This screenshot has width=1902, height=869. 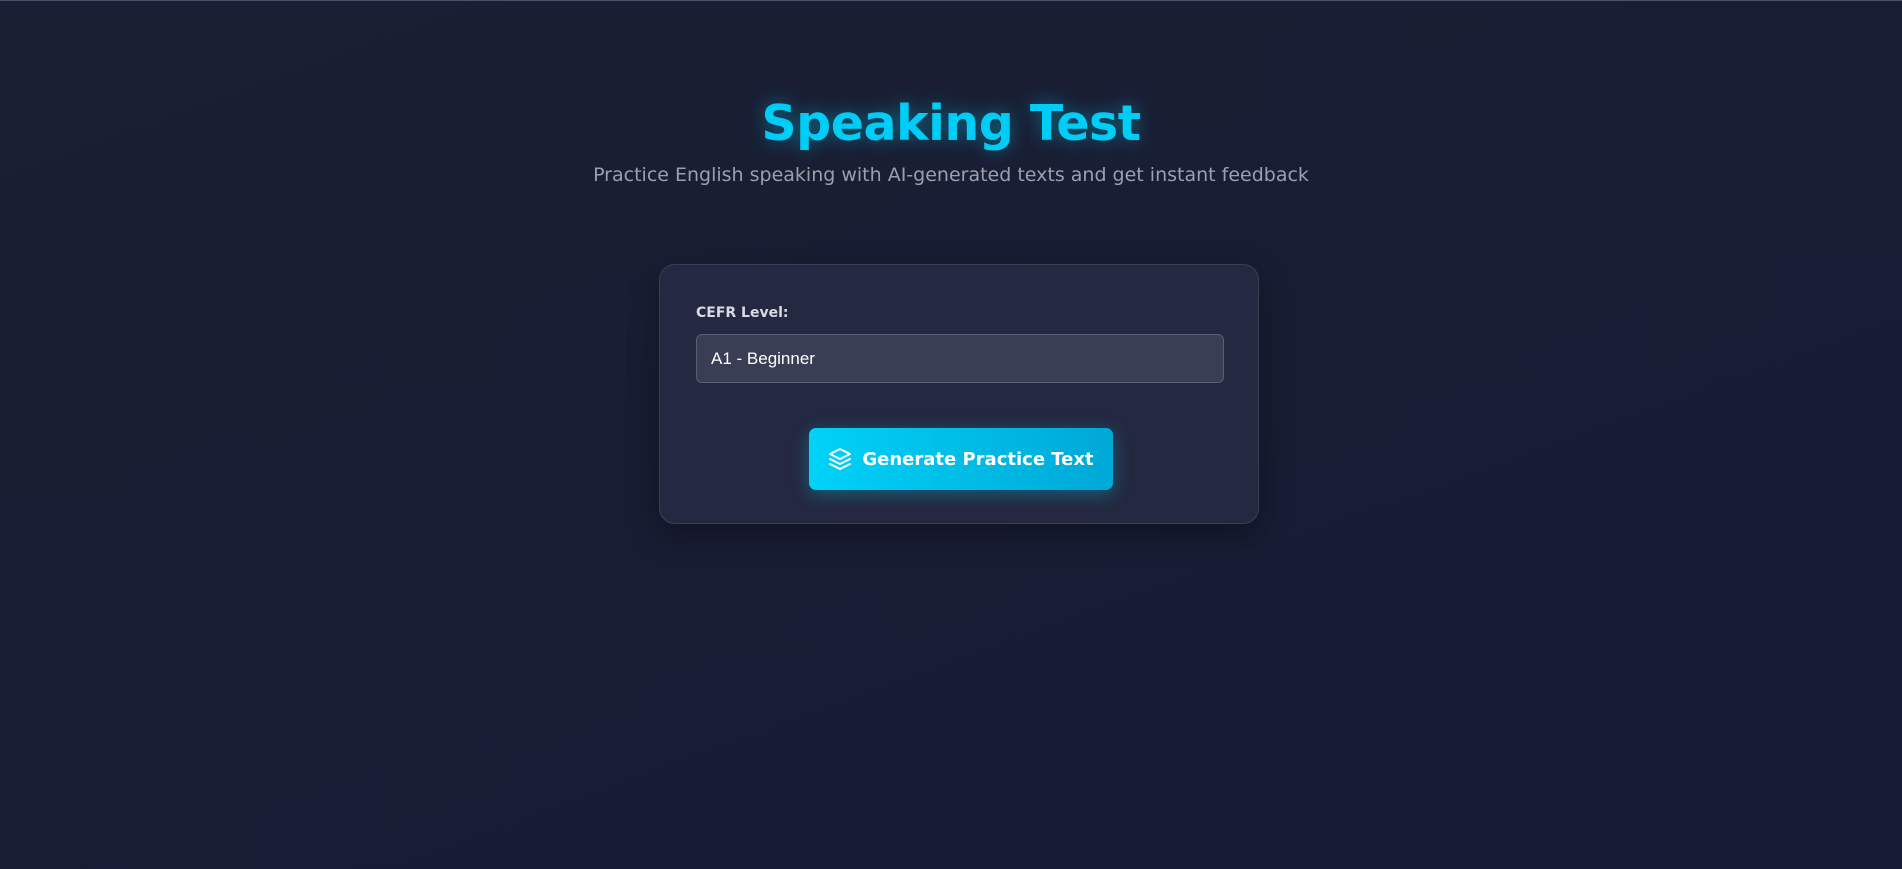 I want to click on layers-icon, so click(x=840, y=459).